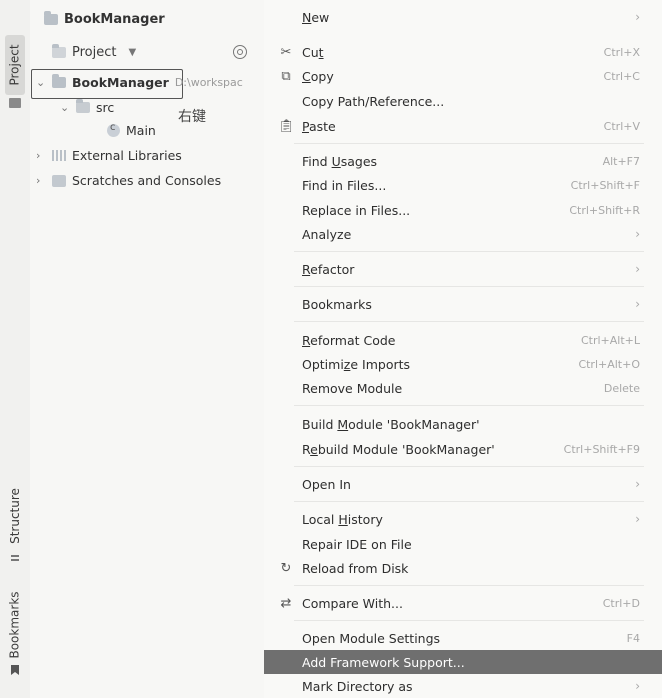 The image size is (662, 698). I want to click on annotation-right-click: 右键, so click(192, 117).